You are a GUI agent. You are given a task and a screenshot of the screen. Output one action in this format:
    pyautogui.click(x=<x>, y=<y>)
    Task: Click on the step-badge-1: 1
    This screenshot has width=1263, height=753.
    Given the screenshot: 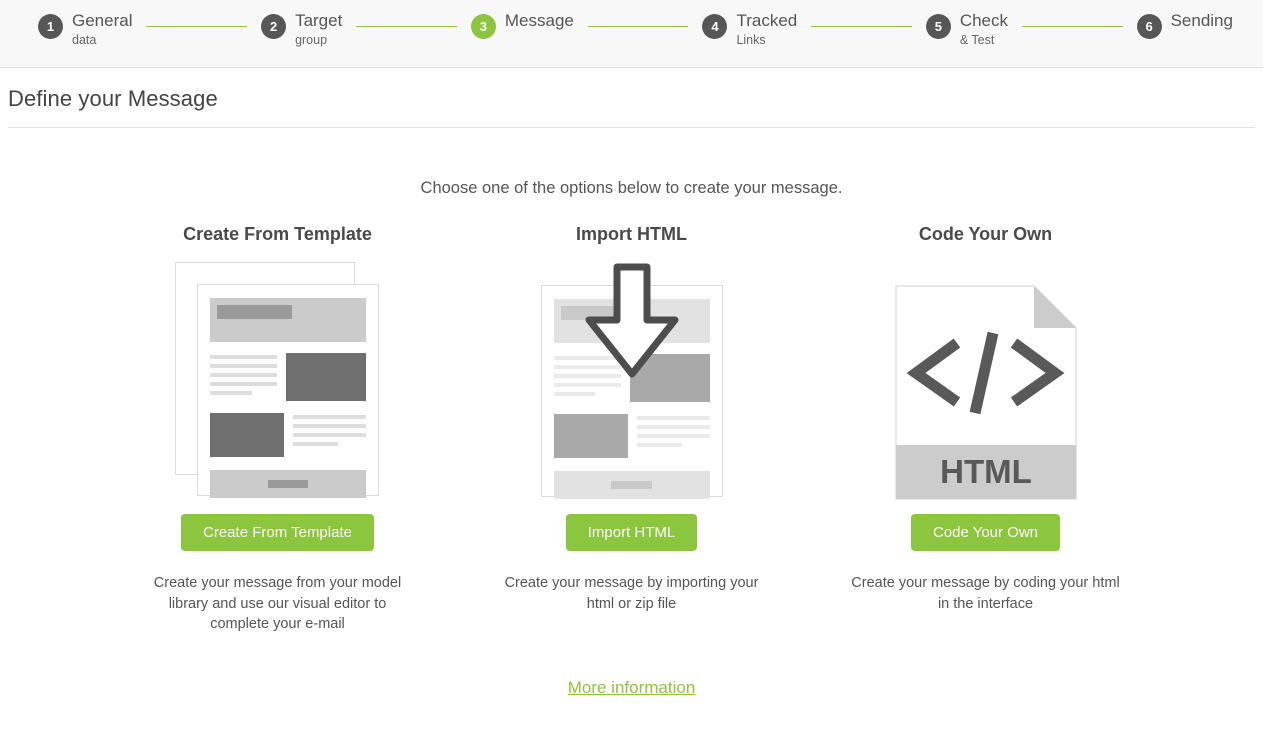 What is the action you would take?
    pyautogui.click(x=50, y=26)
    